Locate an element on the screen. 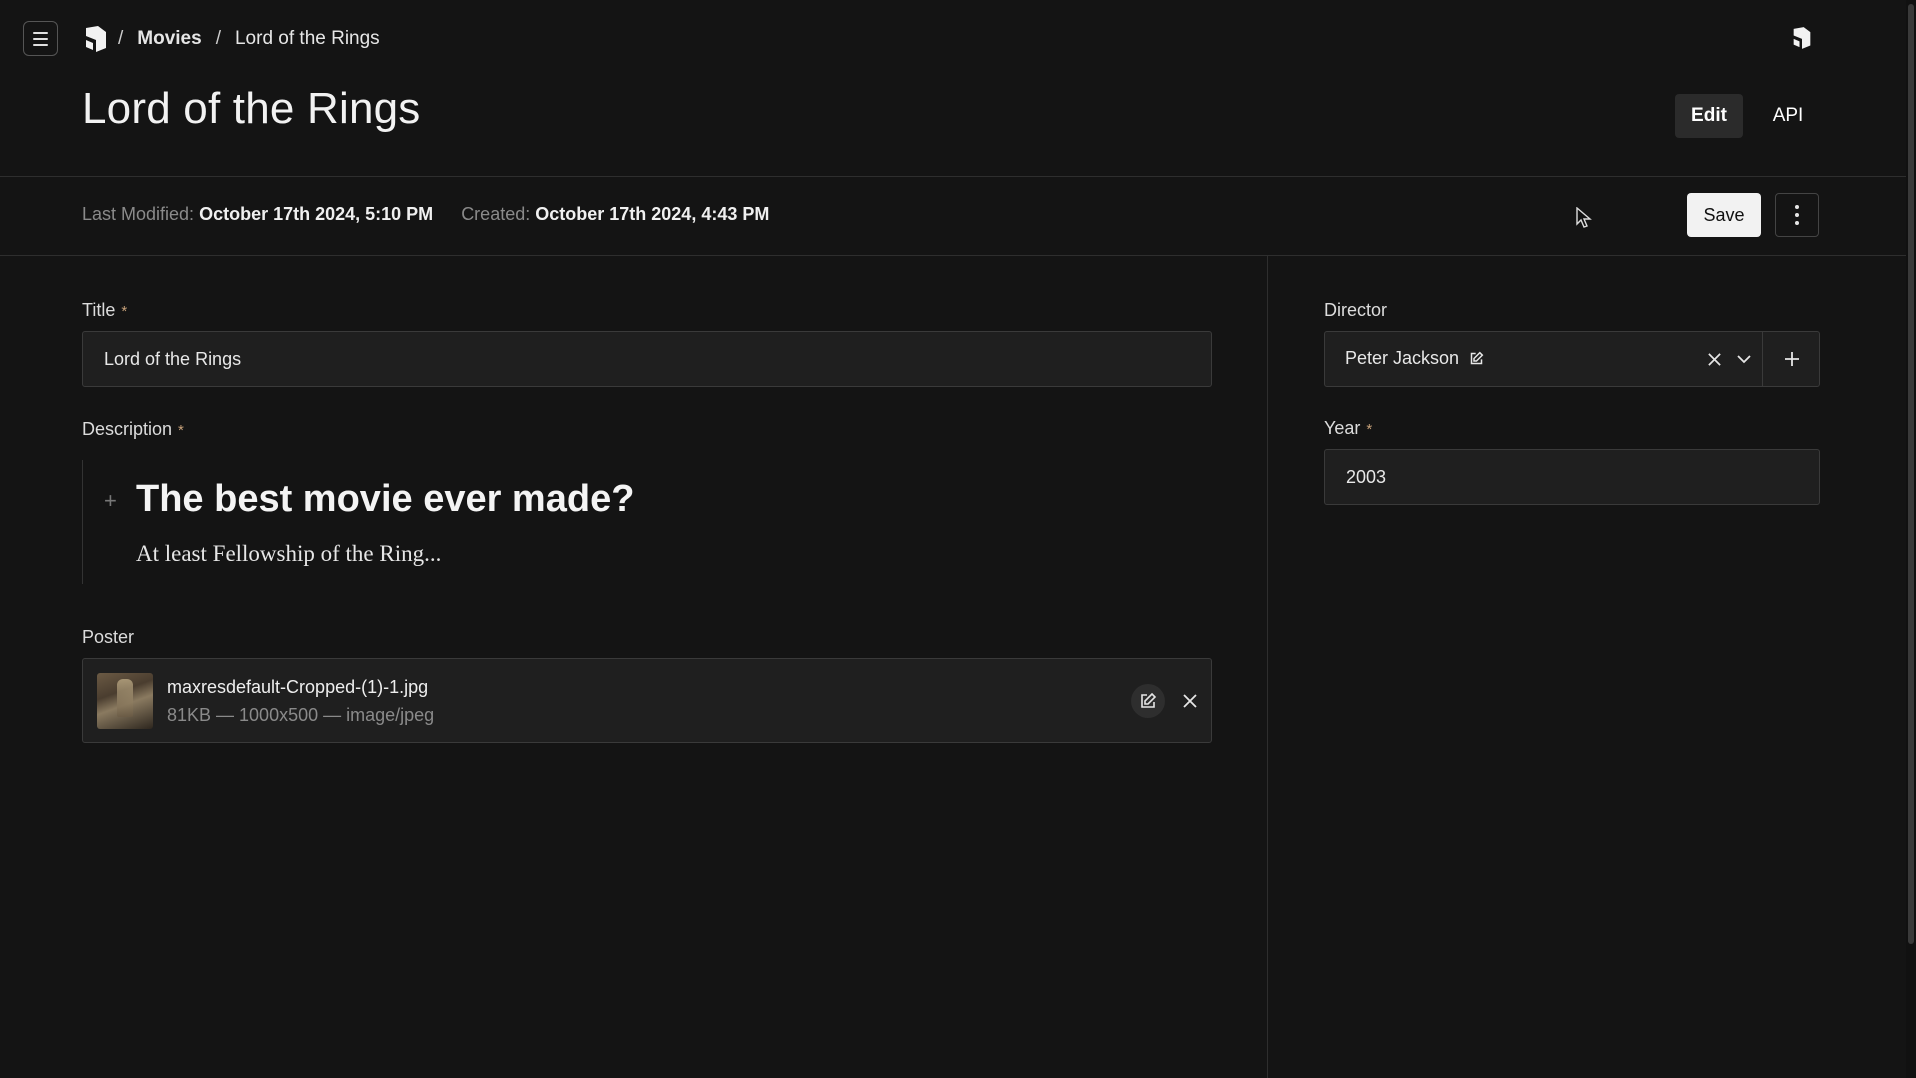 The height and width of the screenshot is (1078, 1916). add-director-button is located at coordinates (1792, 359).